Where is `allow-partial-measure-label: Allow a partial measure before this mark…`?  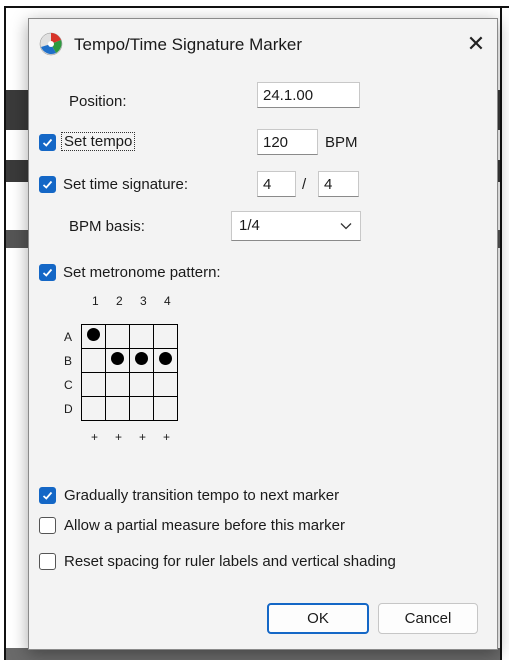 allow-partial-measure-label: Allow a partial measure before this mark… is located at coordinates (204, 525).